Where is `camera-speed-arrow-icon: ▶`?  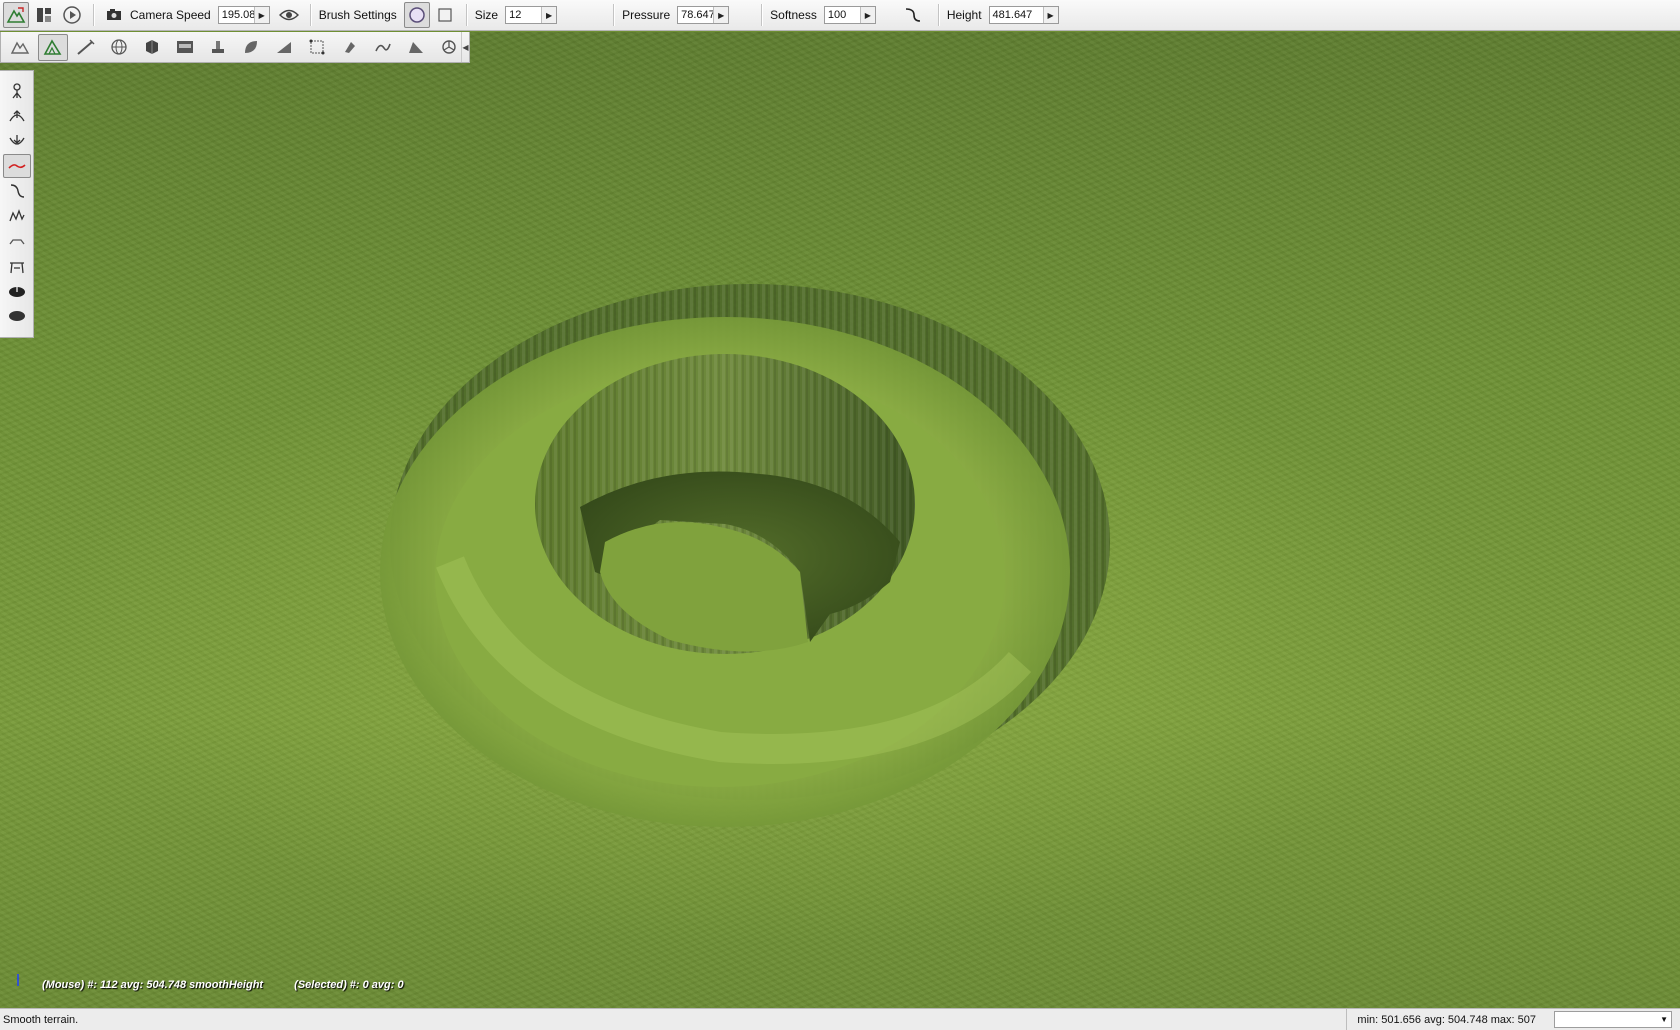 camera-speed-arrow-icon: ▶ is located at coordinates (261, 15).